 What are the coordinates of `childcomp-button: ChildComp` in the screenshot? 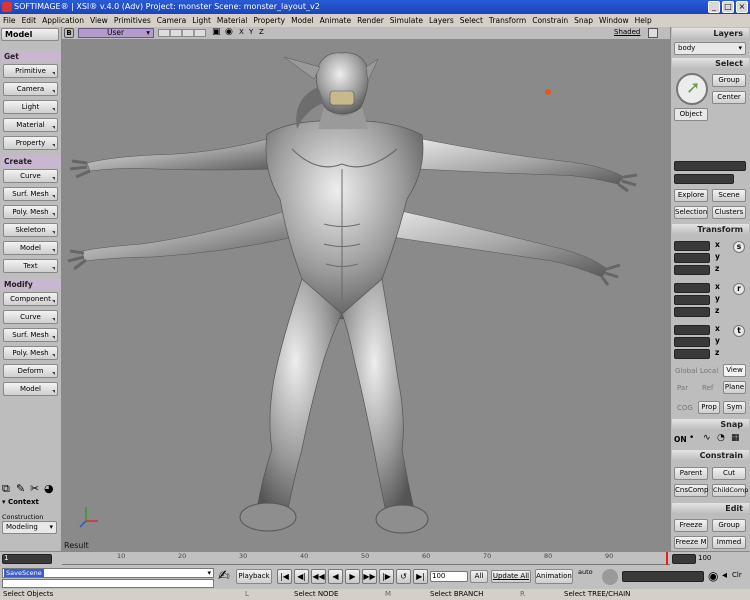 It's located at (730, 490).